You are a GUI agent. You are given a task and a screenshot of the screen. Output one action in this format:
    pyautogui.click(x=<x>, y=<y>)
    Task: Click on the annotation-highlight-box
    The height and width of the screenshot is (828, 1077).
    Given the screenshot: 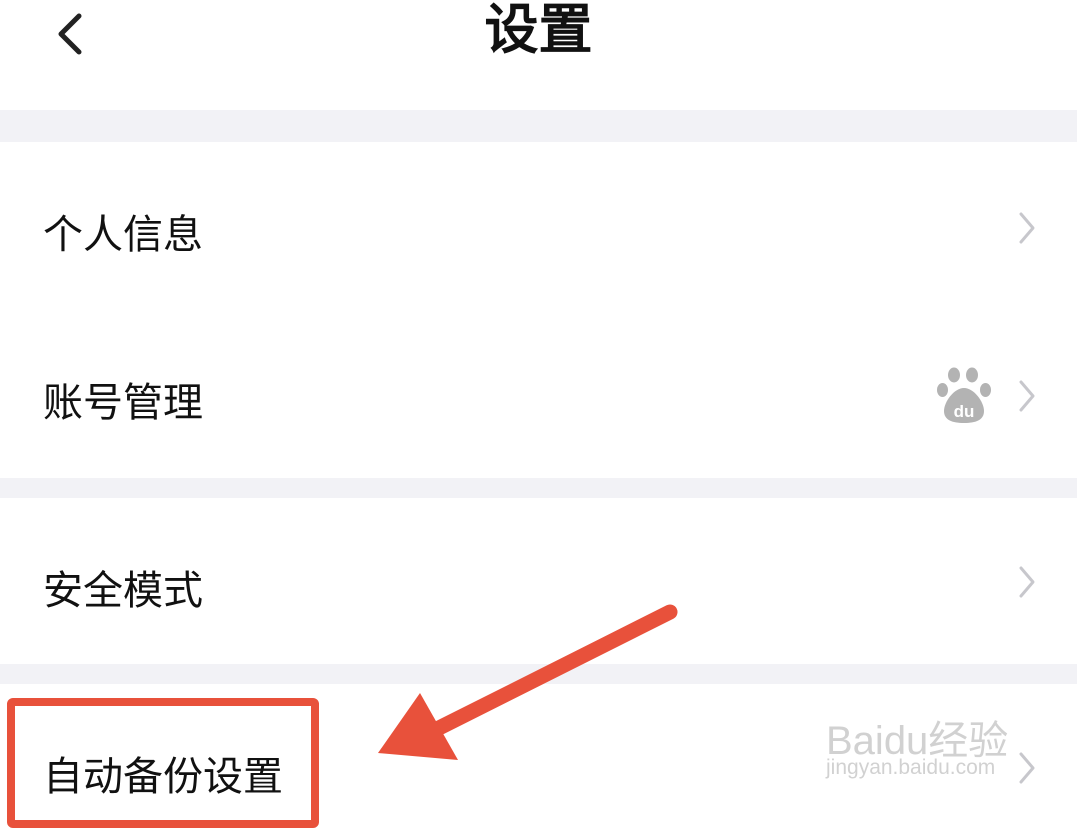 What is the action you would take?
    pyautogui.click(x=163, y=763)
    